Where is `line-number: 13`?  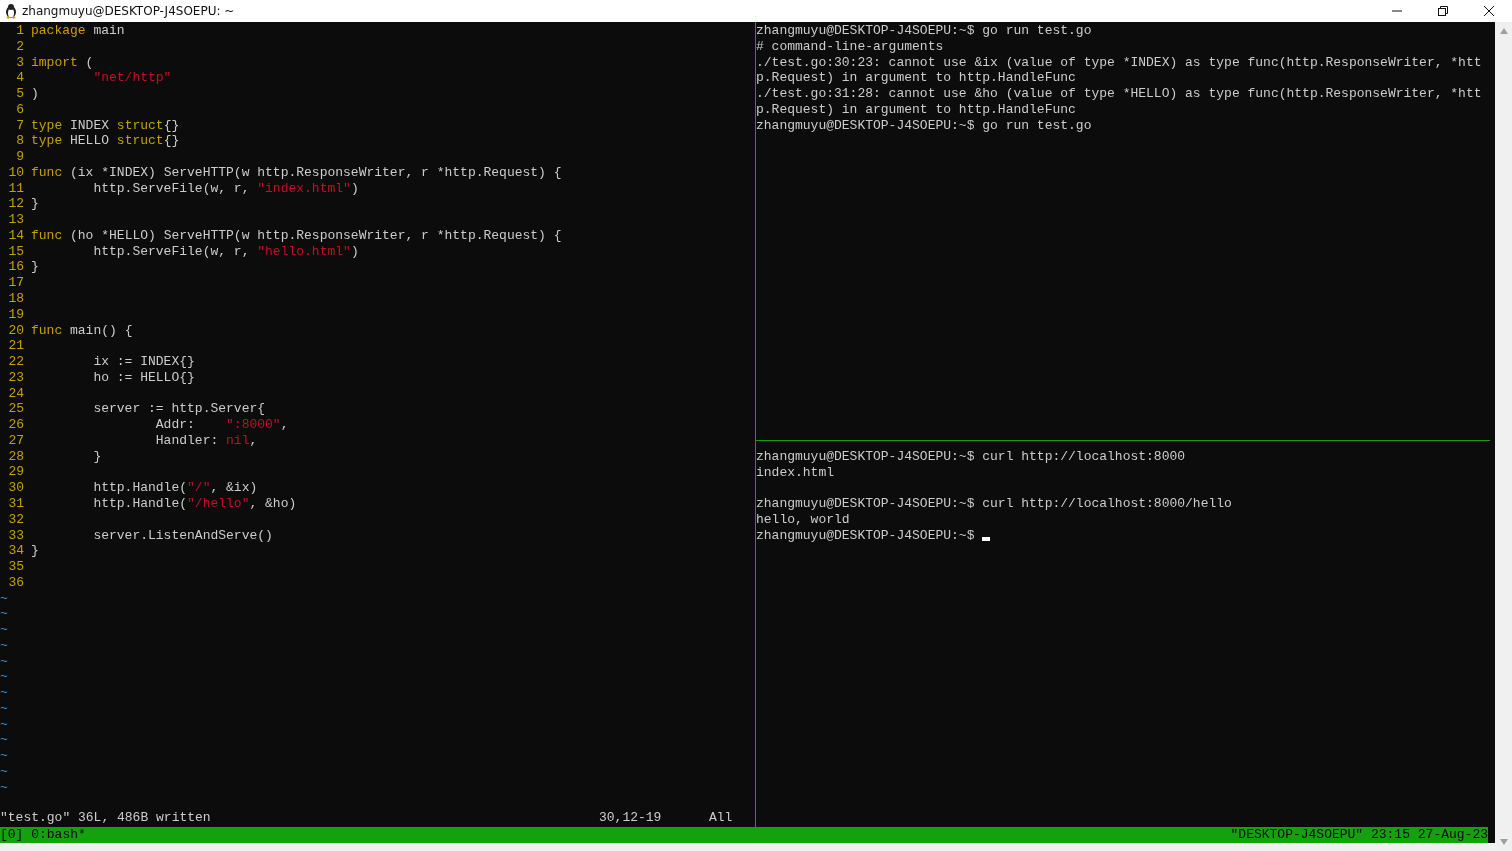
line-number: 13 is located at coordinates (16, 220).